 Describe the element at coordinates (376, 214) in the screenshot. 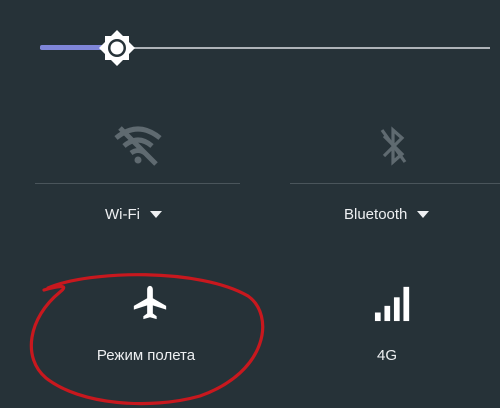

I see `bluetooth-label: Bluetooth` at that location.